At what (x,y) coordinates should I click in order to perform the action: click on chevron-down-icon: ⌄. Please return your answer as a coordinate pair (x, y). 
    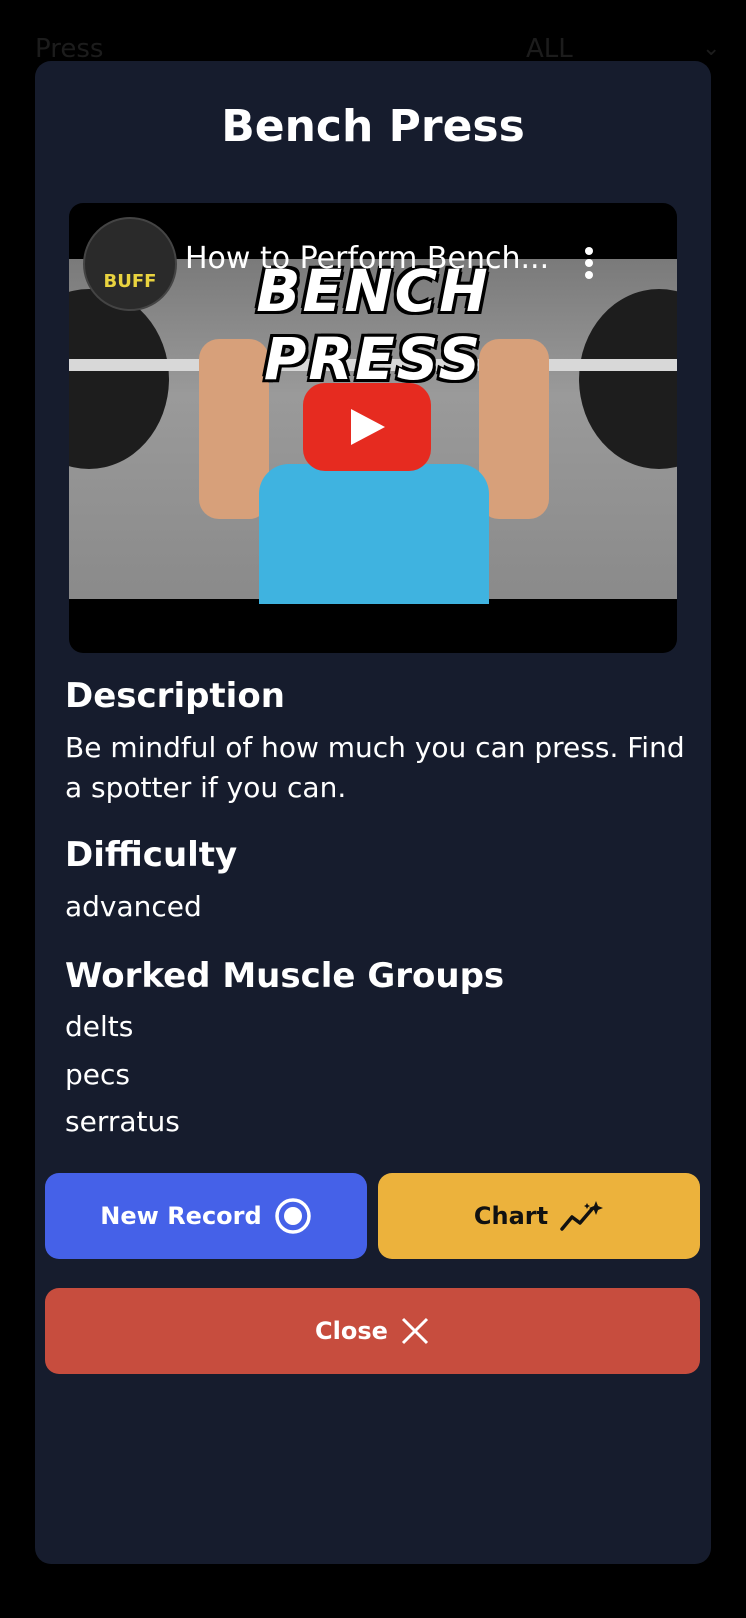
    Looking at the image, I should click on (711, 48).